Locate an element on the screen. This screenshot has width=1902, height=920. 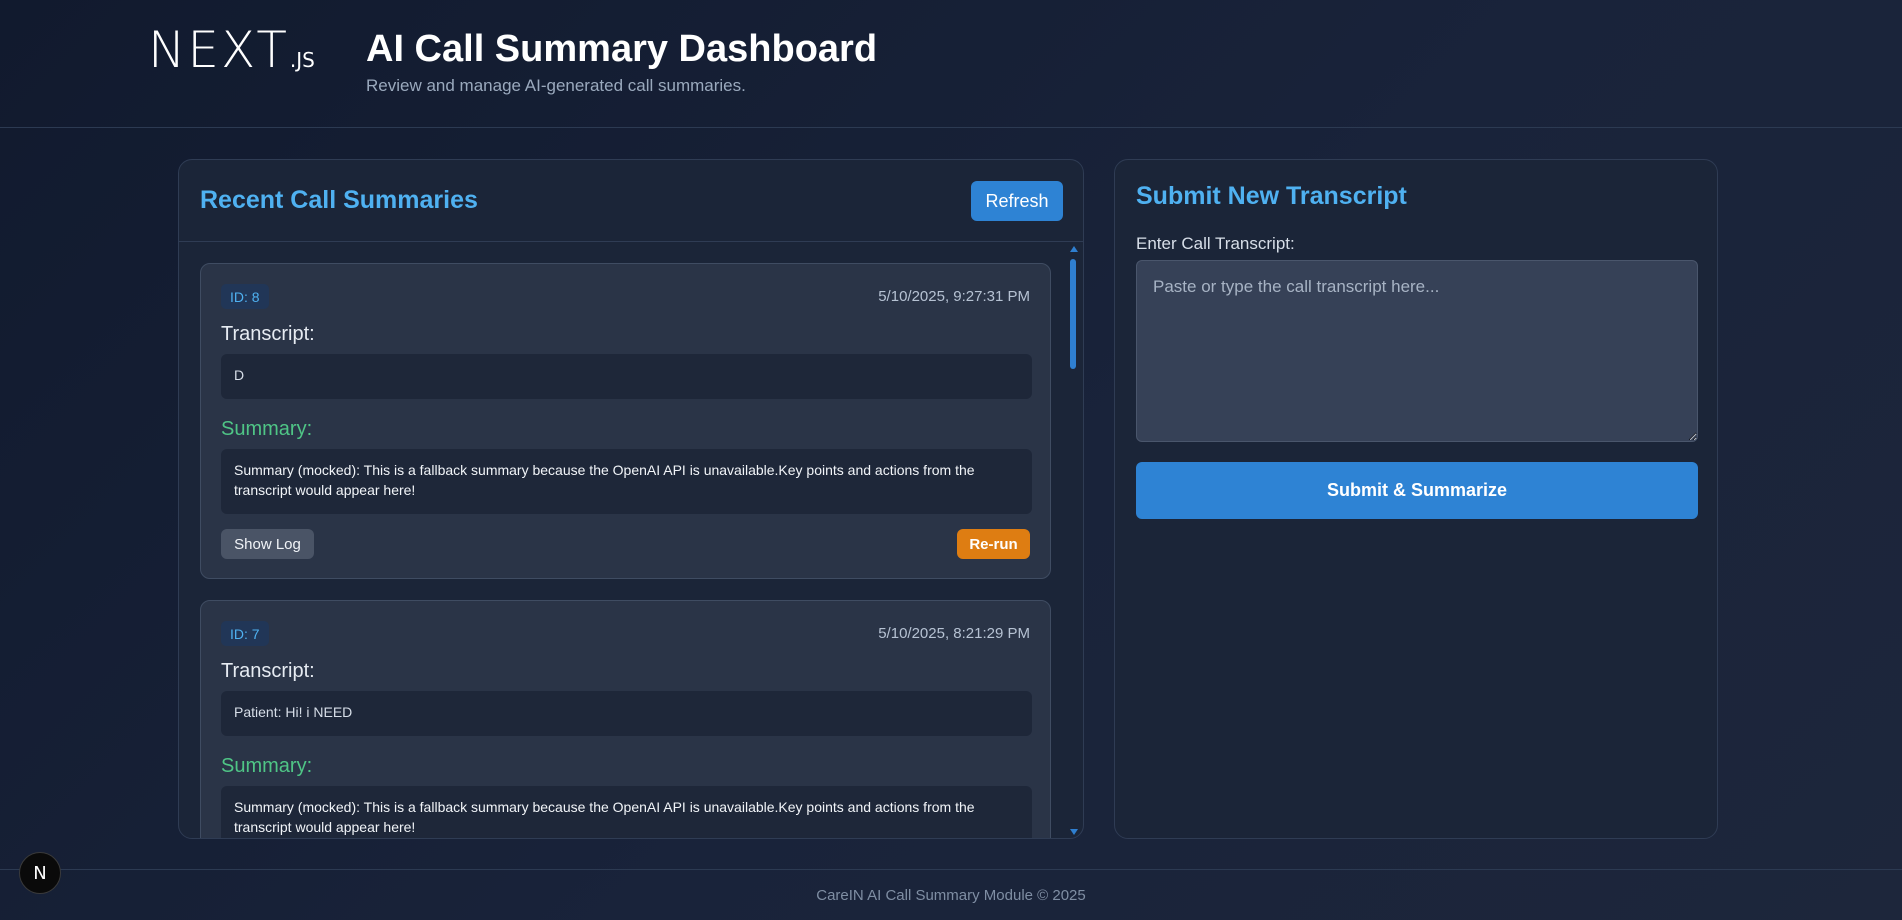
id-badge: ID: 7 is located at coordinates (245, 633).